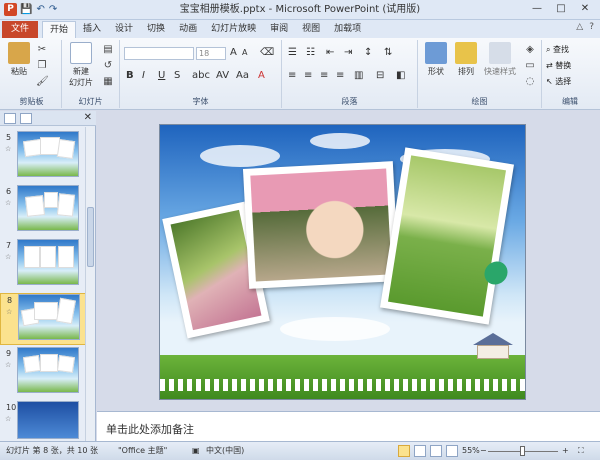  What do you see at coordinates (522, 451) in the screenshot?
I see `zoom-slider-knob` at bounding box center [522, 451].